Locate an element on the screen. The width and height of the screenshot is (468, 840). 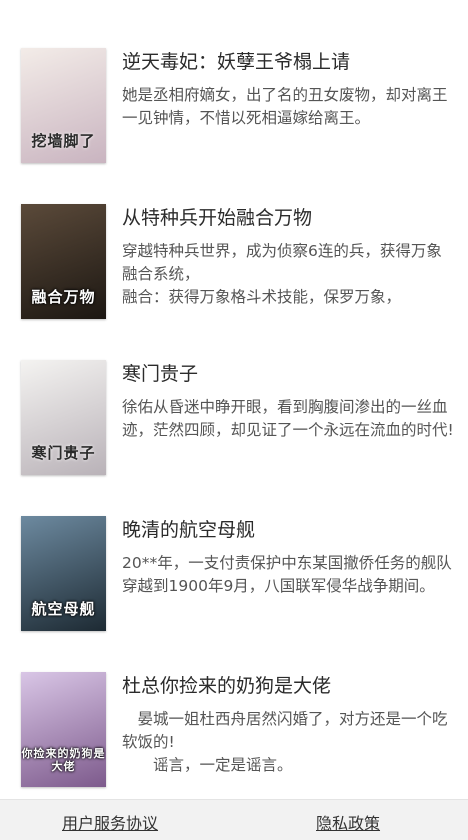
privacy-policy-link: 隐私政策 is located at coordinates (348, 822).